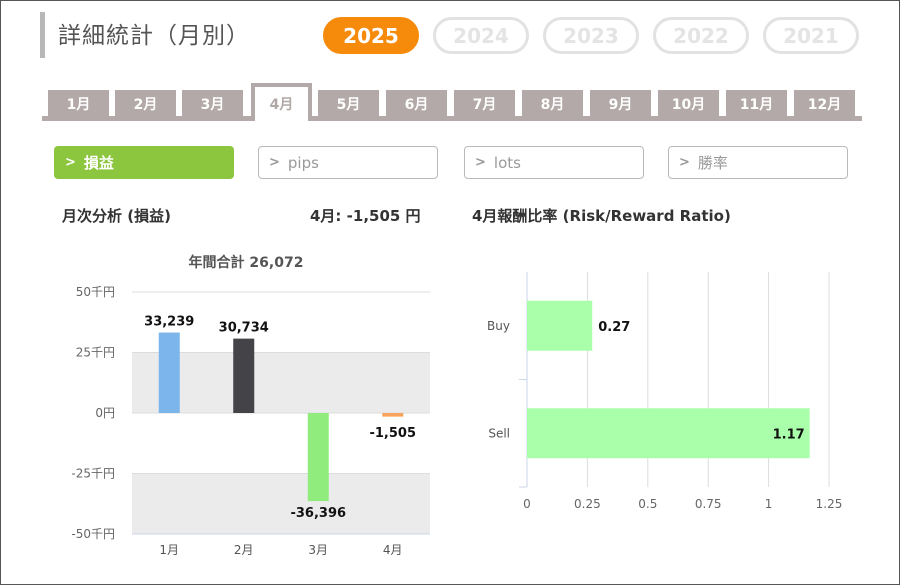 This screenshot has width=900, height=585. Describe the element at coordinates (560, 325) in the screenshot. I see `hbar-buy` at that location.